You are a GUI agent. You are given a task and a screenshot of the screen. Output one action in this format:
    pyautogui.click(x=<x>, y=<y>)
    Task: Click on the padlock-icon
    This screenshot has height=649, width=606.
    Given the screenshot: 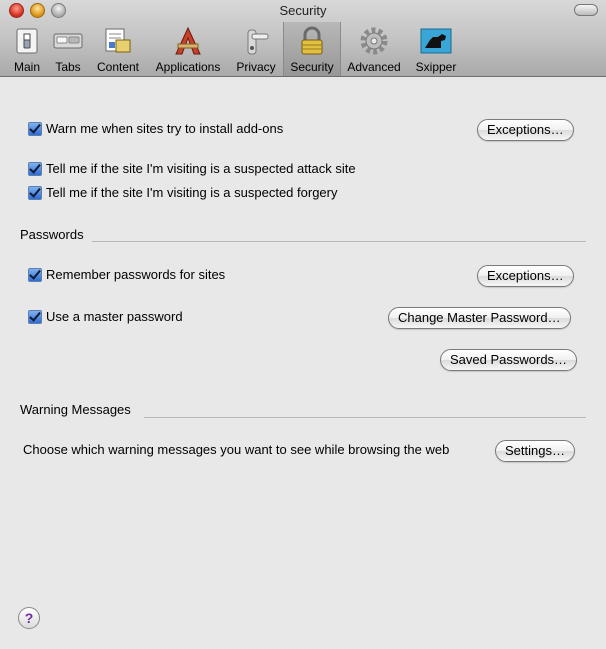 What is the action you would take?
    pyautogui.click(x=312, y=40)
    